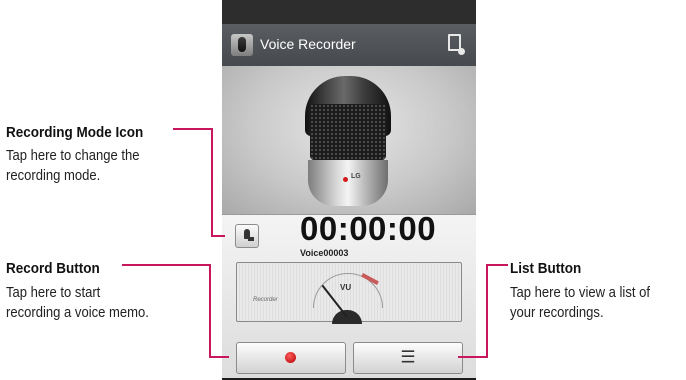 The width and height of the screenshot is (686, 380). I want to click on record-button-callout-line-v, so click(210, 311).